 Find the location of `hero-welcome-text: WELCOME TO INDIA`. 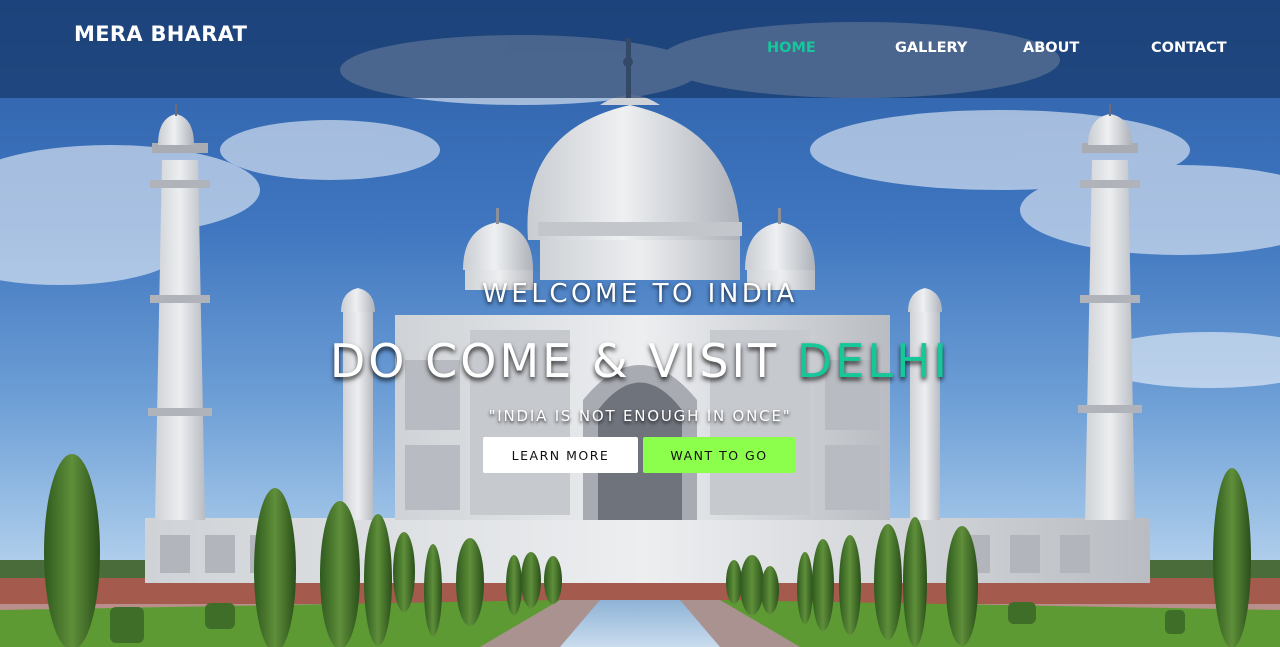

hero-welcome-text: WELCOME TO INDIA is located at coordinates (640, 294).